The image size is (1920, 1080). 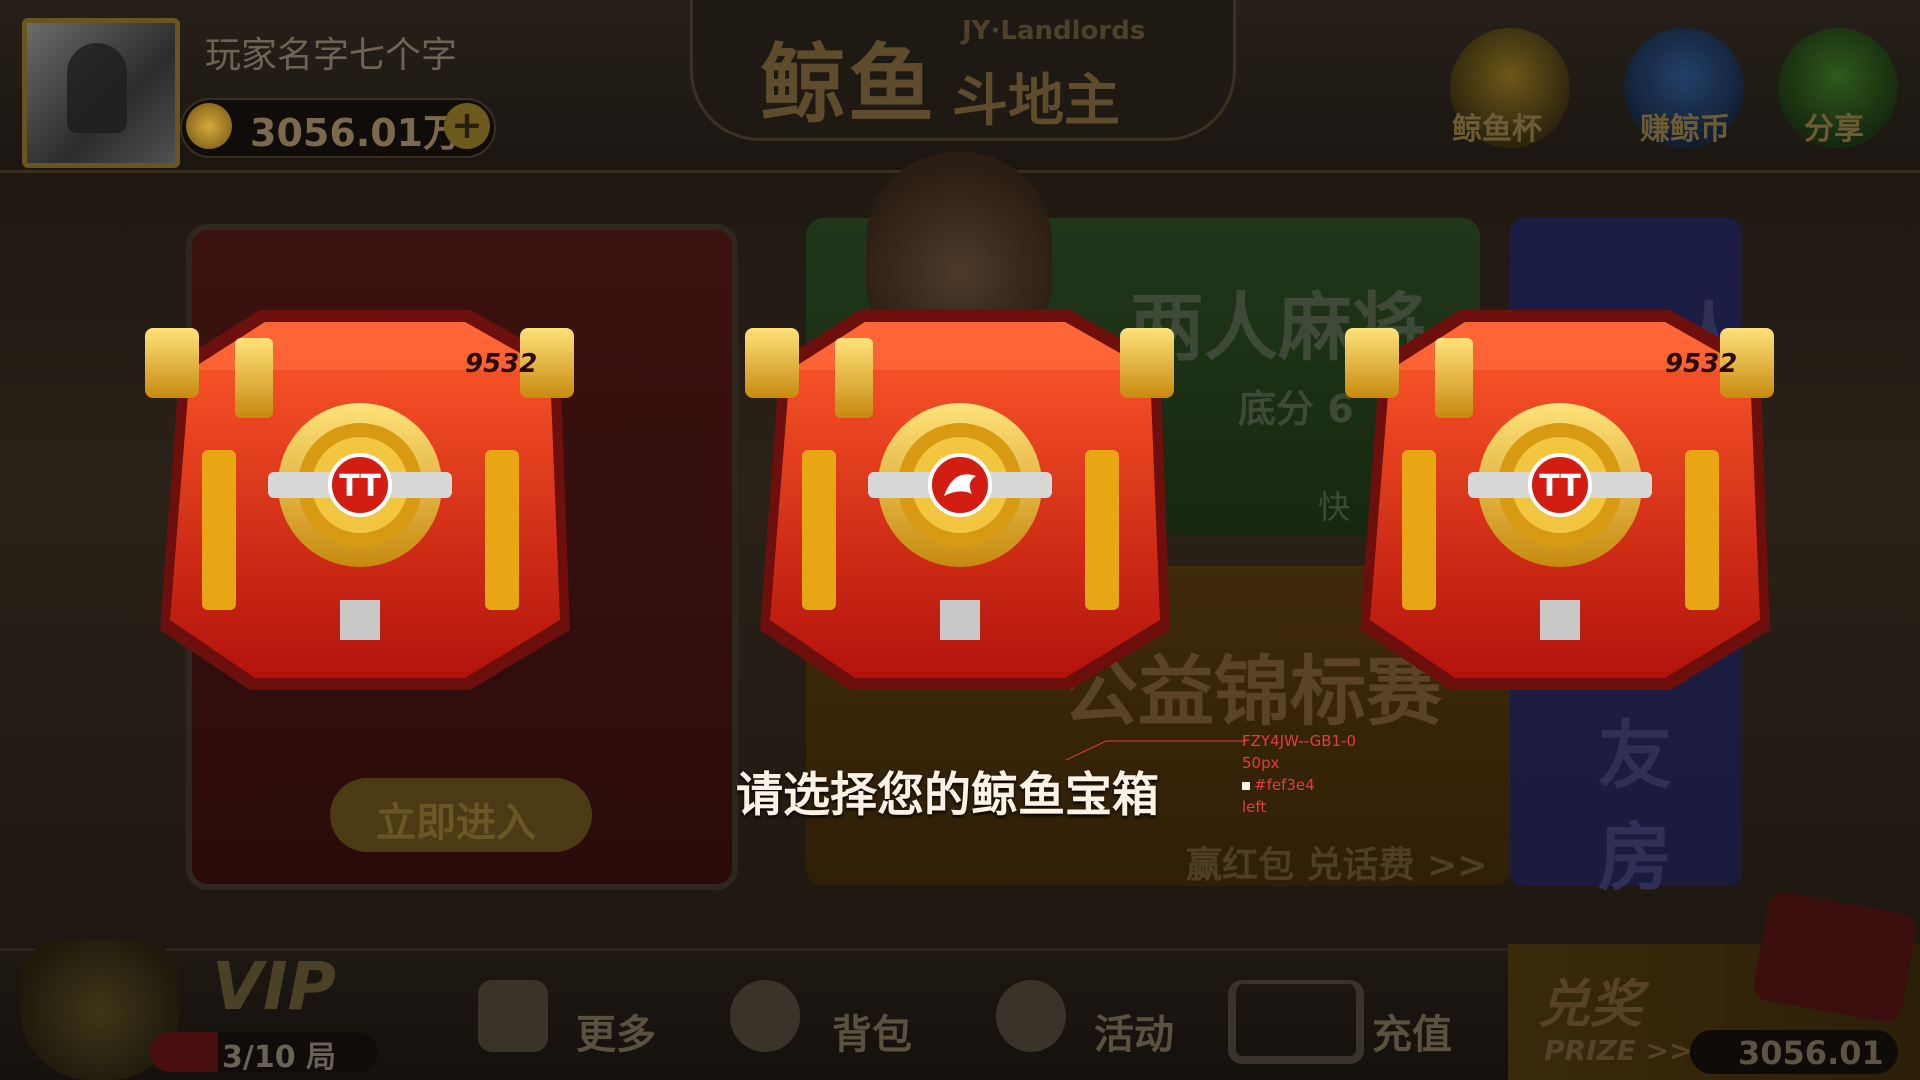 I want to click on coin-amount: 3056.01万, so click(x=356, y=133).